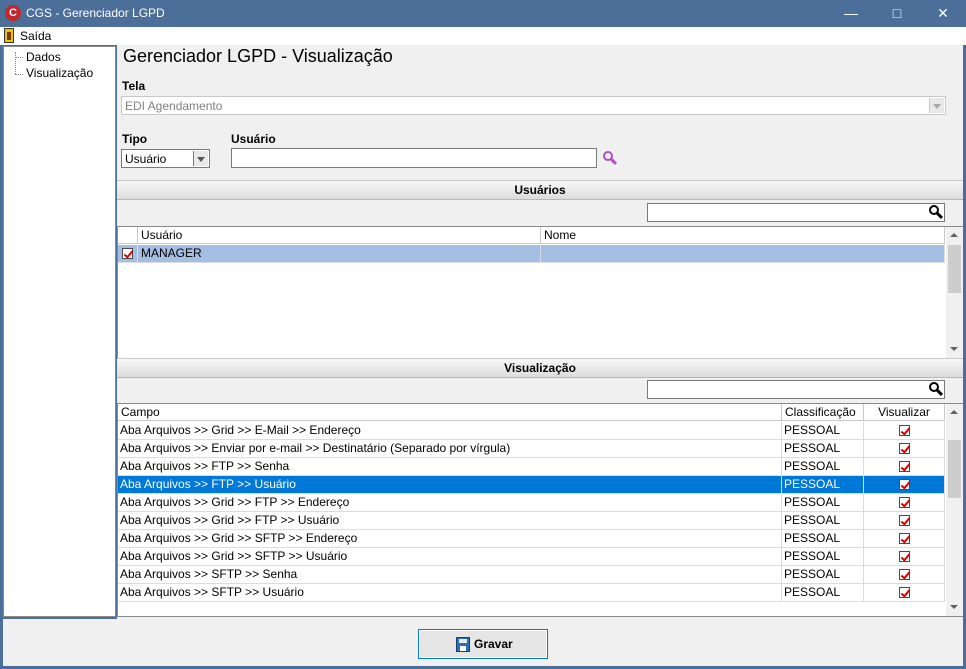 The height and width of the screenshot is (669, 966). Describe the element at coordinates (450, 539) in the screenshot. I see `campo-cell: Aba Arquivos >> Grid >> SFTP >> Endereço` at that location.